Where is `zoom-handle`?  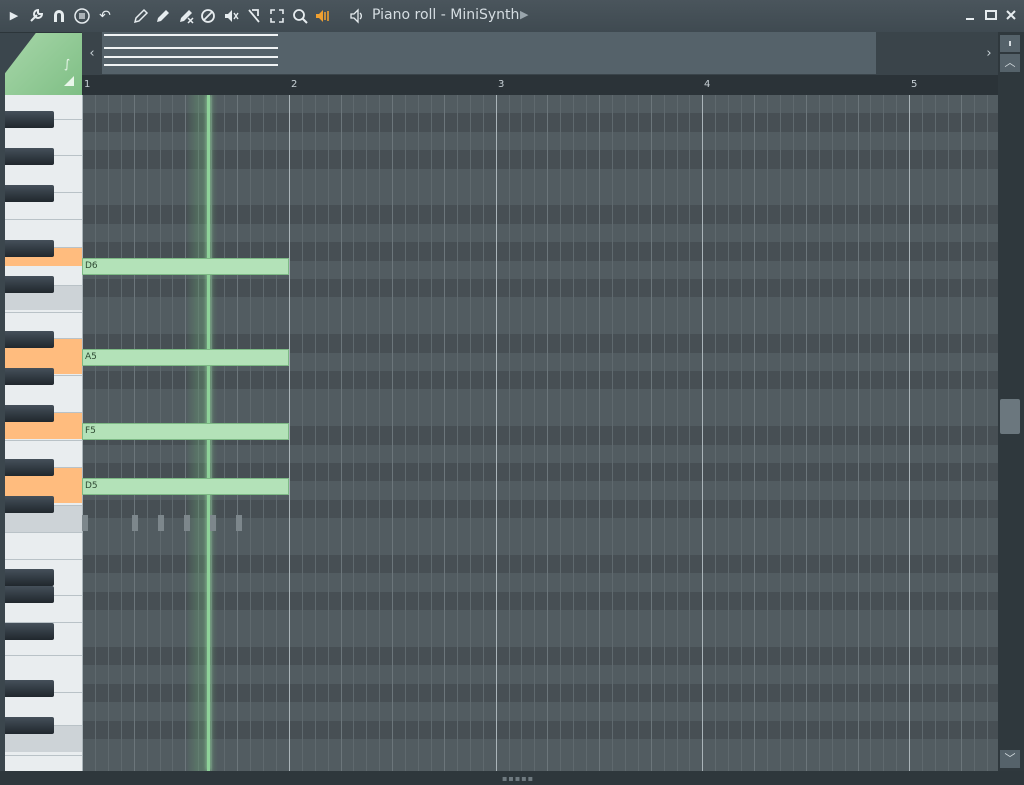 zoom-handle is located at coordinates (1010, 43).